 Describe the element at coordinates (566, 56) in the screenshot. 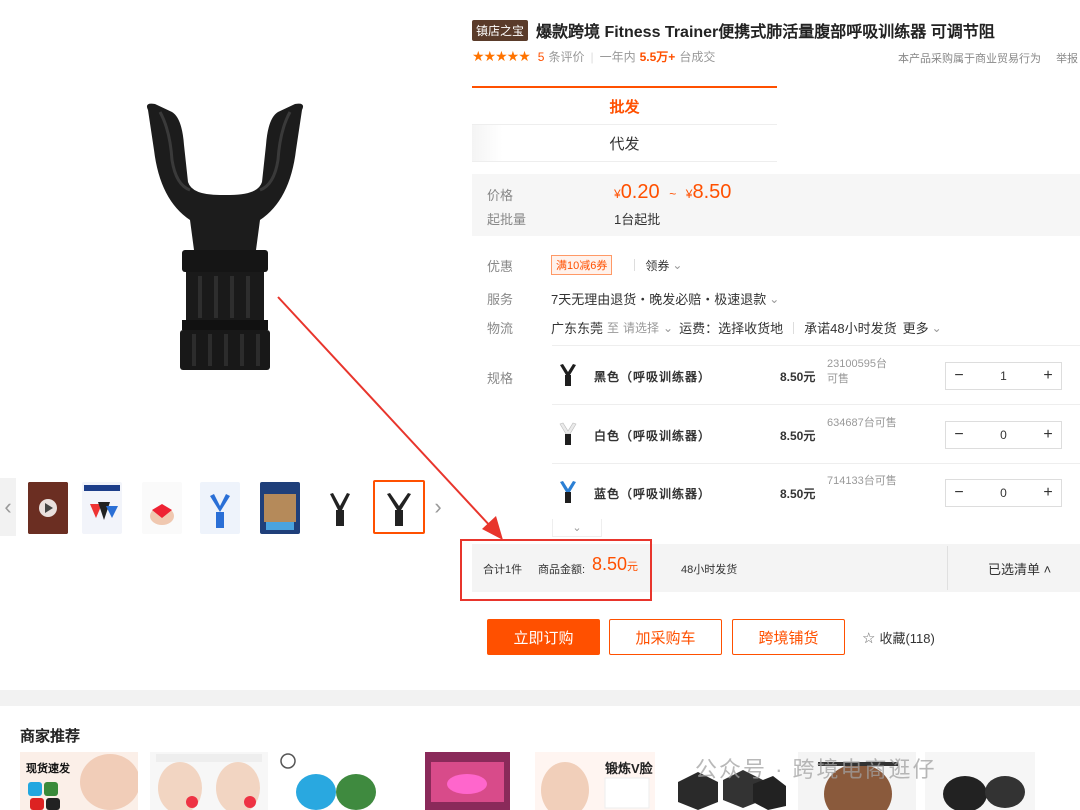

I see `review-suffix: 条评价` at that location.